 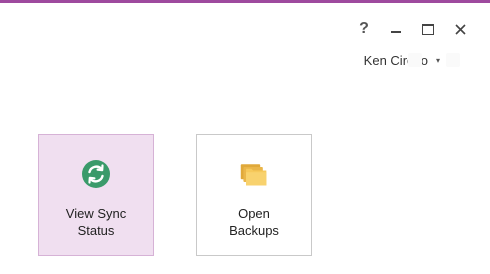 I want to click on maximize-icon, so click(x=428, y=29).